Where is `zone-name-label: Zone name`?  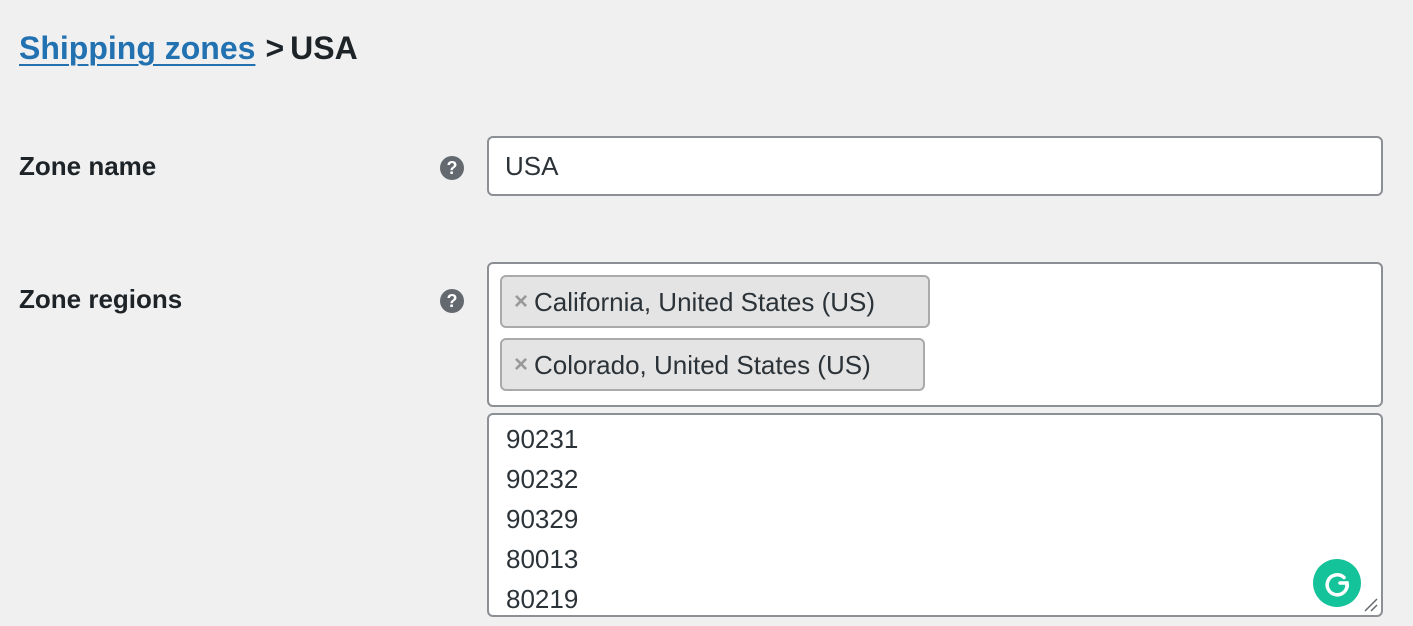
zone-name-label: Zone name is located at coordinates (88, 166).